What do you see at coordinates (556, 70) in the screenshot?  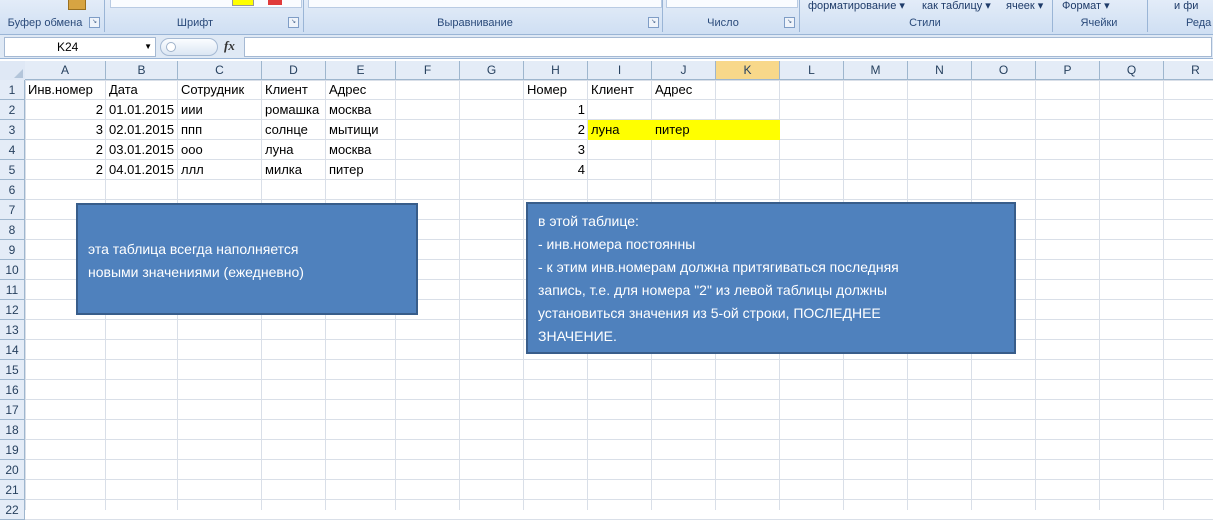 I see `column-header: H` at bounding box center [556, 70].